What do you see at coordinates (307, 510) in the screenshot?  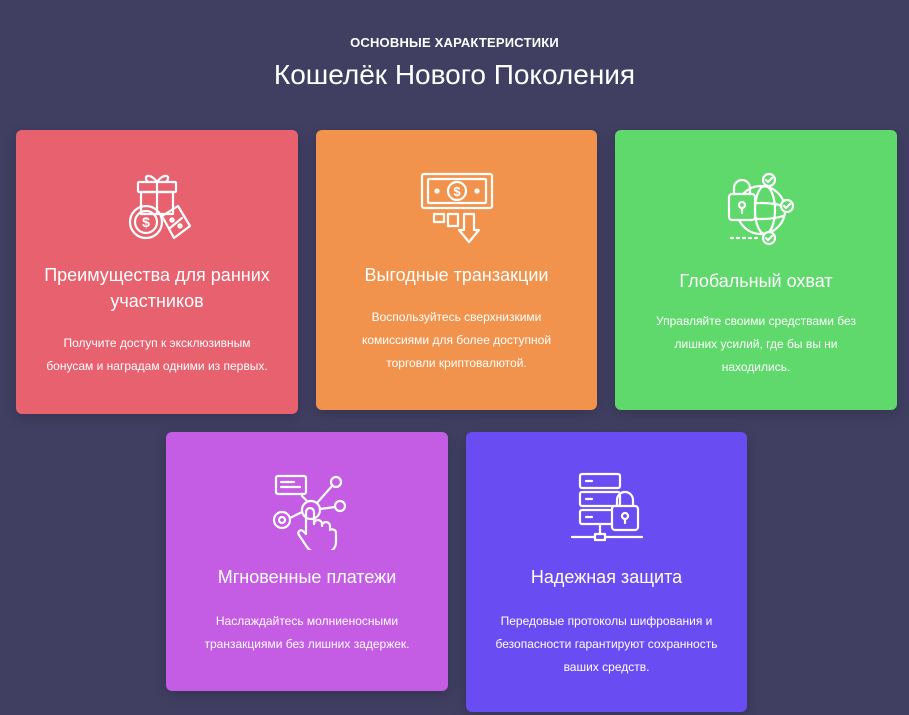 I see `touch-network-icon` at bounding box center [307, 510].